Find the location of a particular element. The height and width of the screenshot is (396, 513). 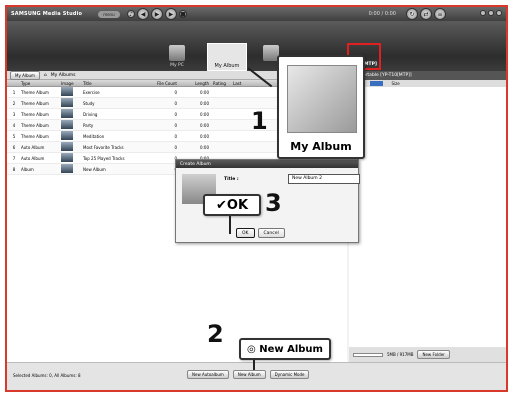

mode-controls: ↻ ⇄ ≡ is located at coordinates (426, 14).